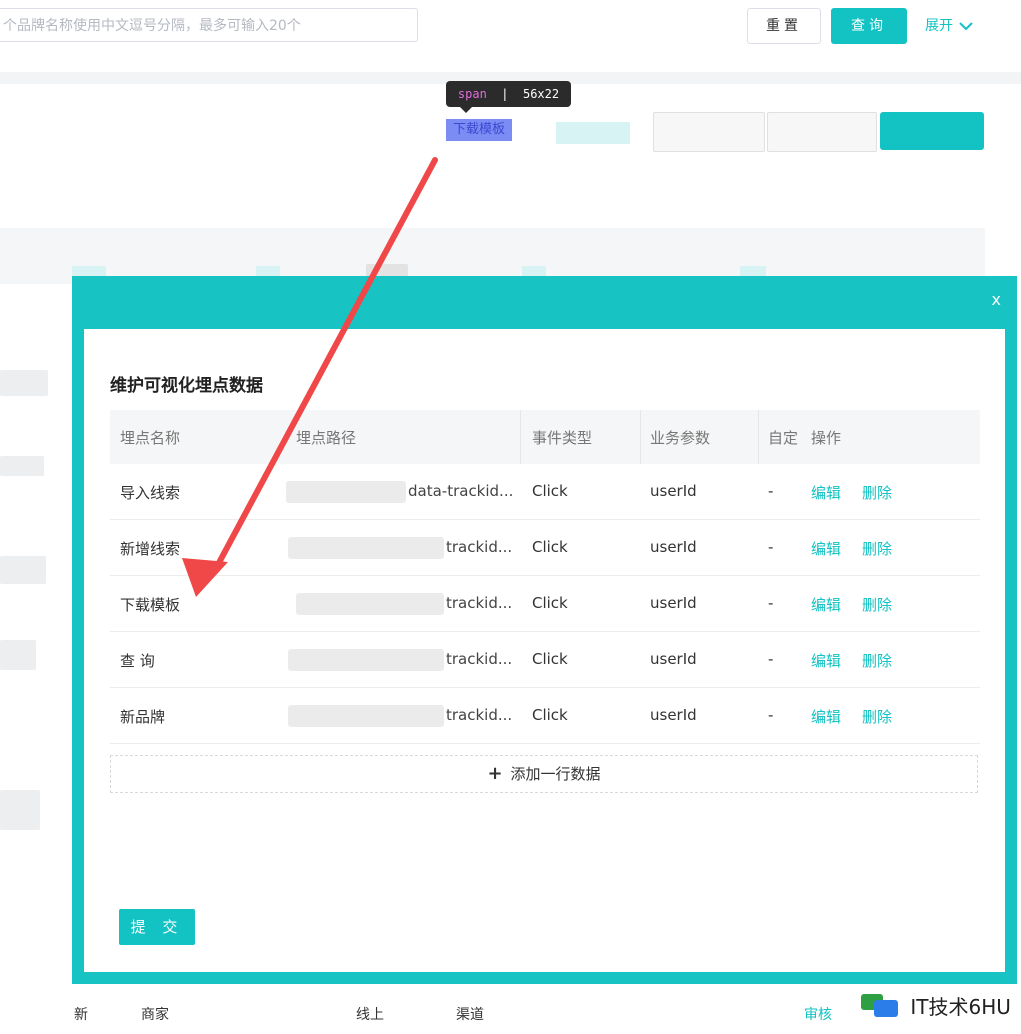 This screenshot has width=1021, height=1034. Describe the element at coordinates (932, 131) in the screenshot. I see `blurred-primary-button` at that location.